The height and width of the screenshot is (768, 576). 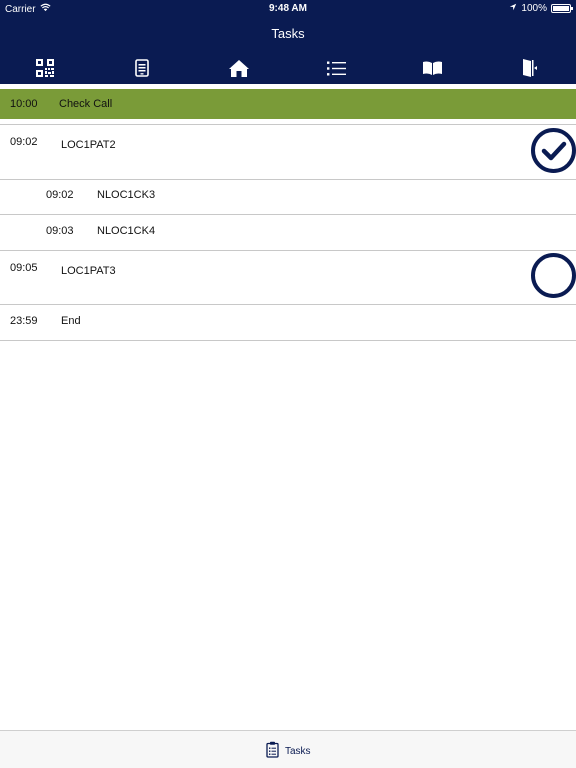 I want to click on task-time: 09:02, so click(x=24, y=142).